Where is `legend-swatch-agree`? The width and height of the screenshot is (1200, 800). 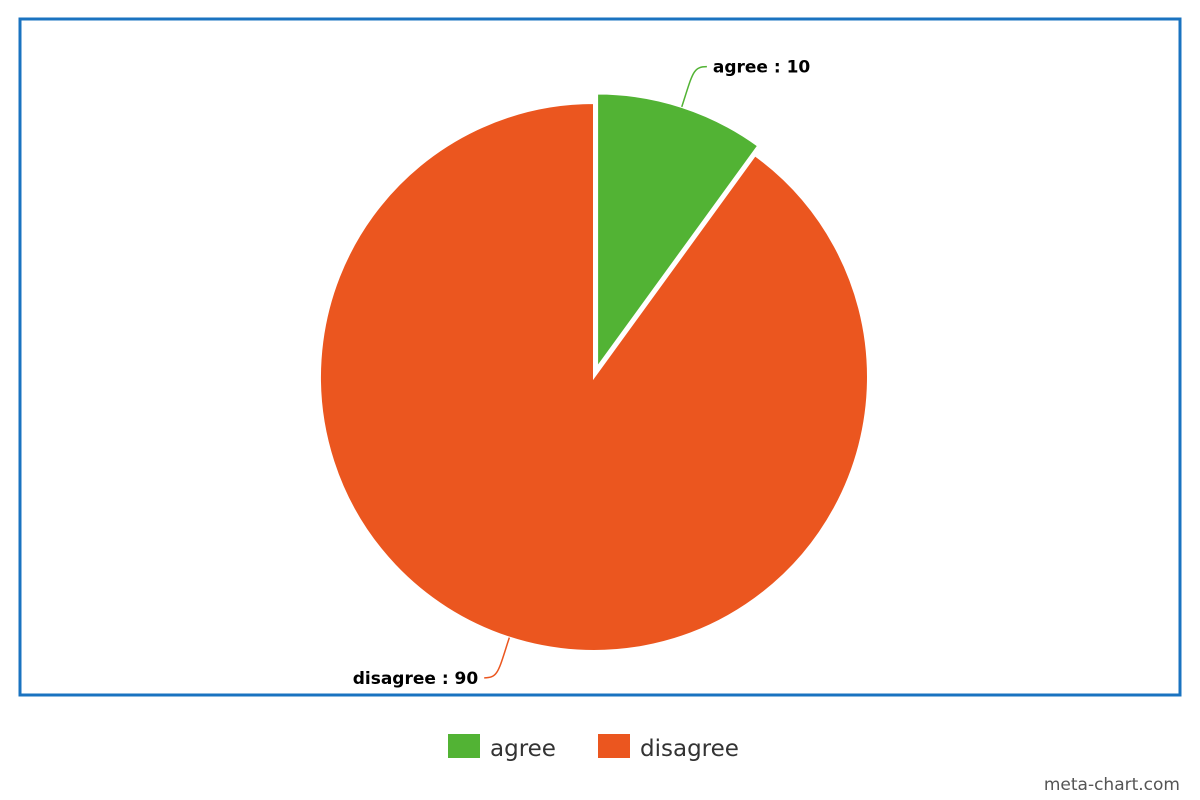
legend-swatch-agree is located at coordinates (464, 746).